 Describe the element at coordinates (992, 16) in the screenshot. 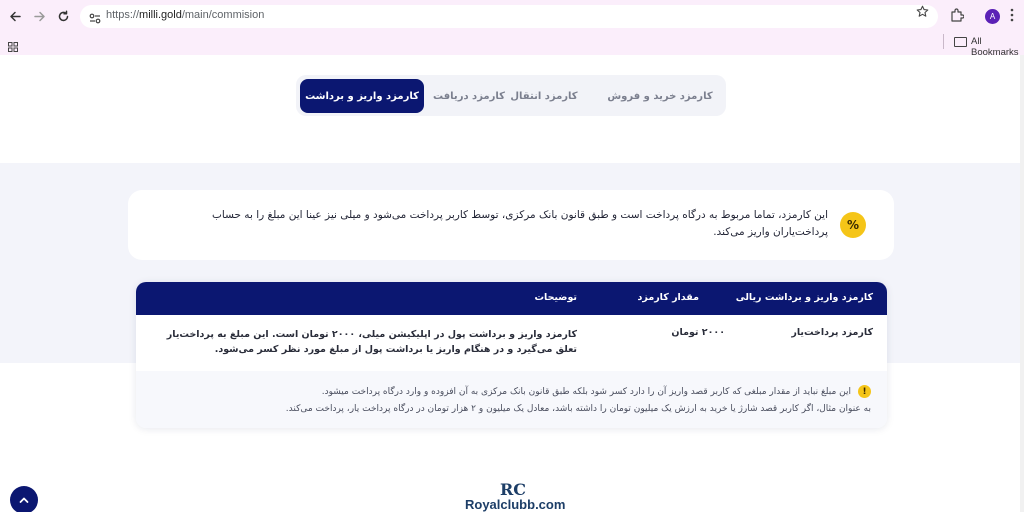

I see `profile-avatar: A` at that location.